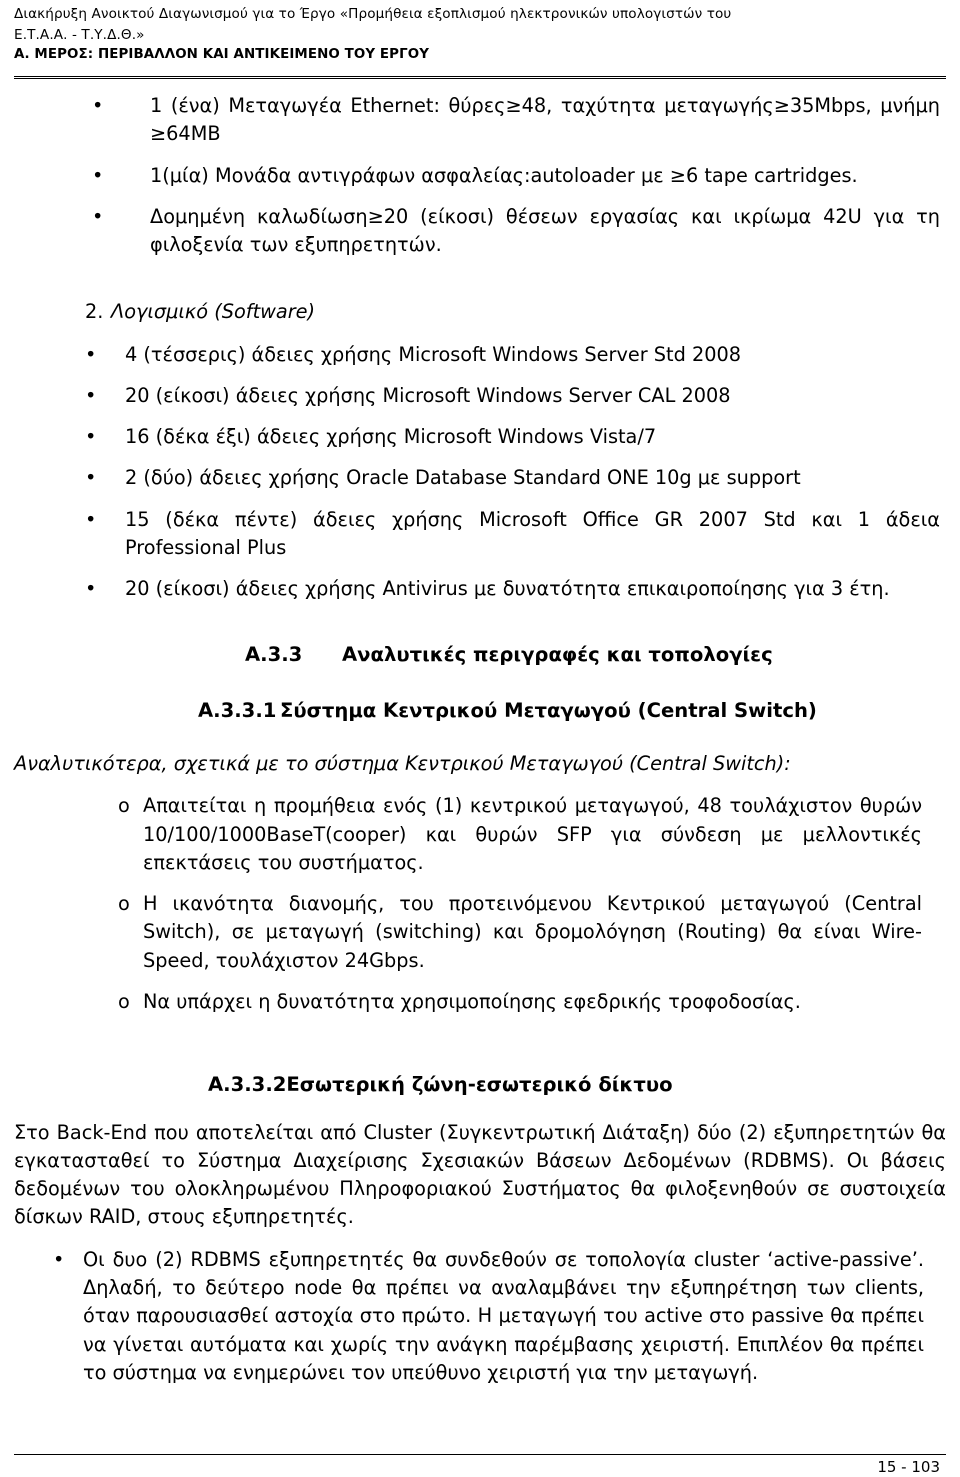  Describe the element at coordinates (237, 710) in the screenshot. I see `heading-a331-label: Α.3.3.1` at that location.